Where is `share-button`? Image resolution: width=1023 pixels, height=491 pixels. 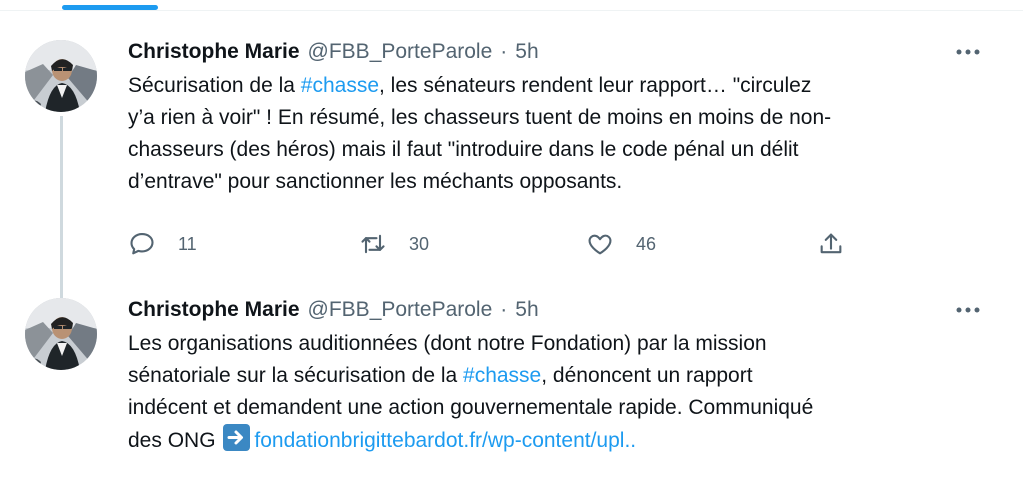 share-button is located at coordinates (831, 244).